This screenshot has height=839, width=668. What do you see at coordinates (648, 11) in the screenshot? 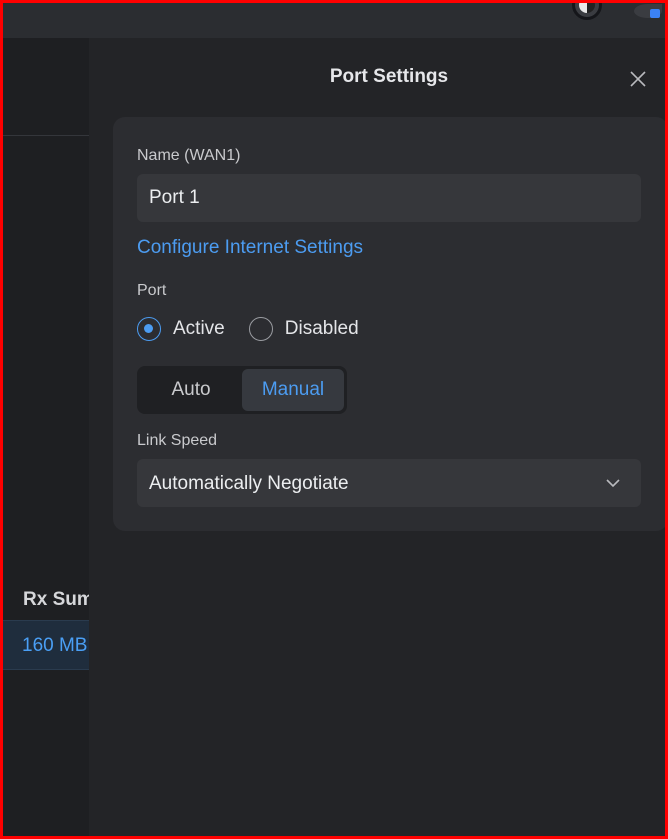
I see `user-avatar-icon` at bounding box center [648, 11].